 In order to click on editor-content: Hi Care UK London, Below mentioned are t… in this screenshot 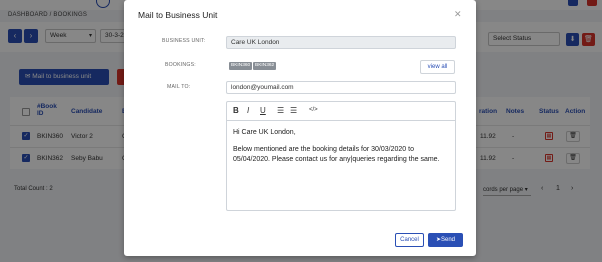, I will do `click(342, 150)`.